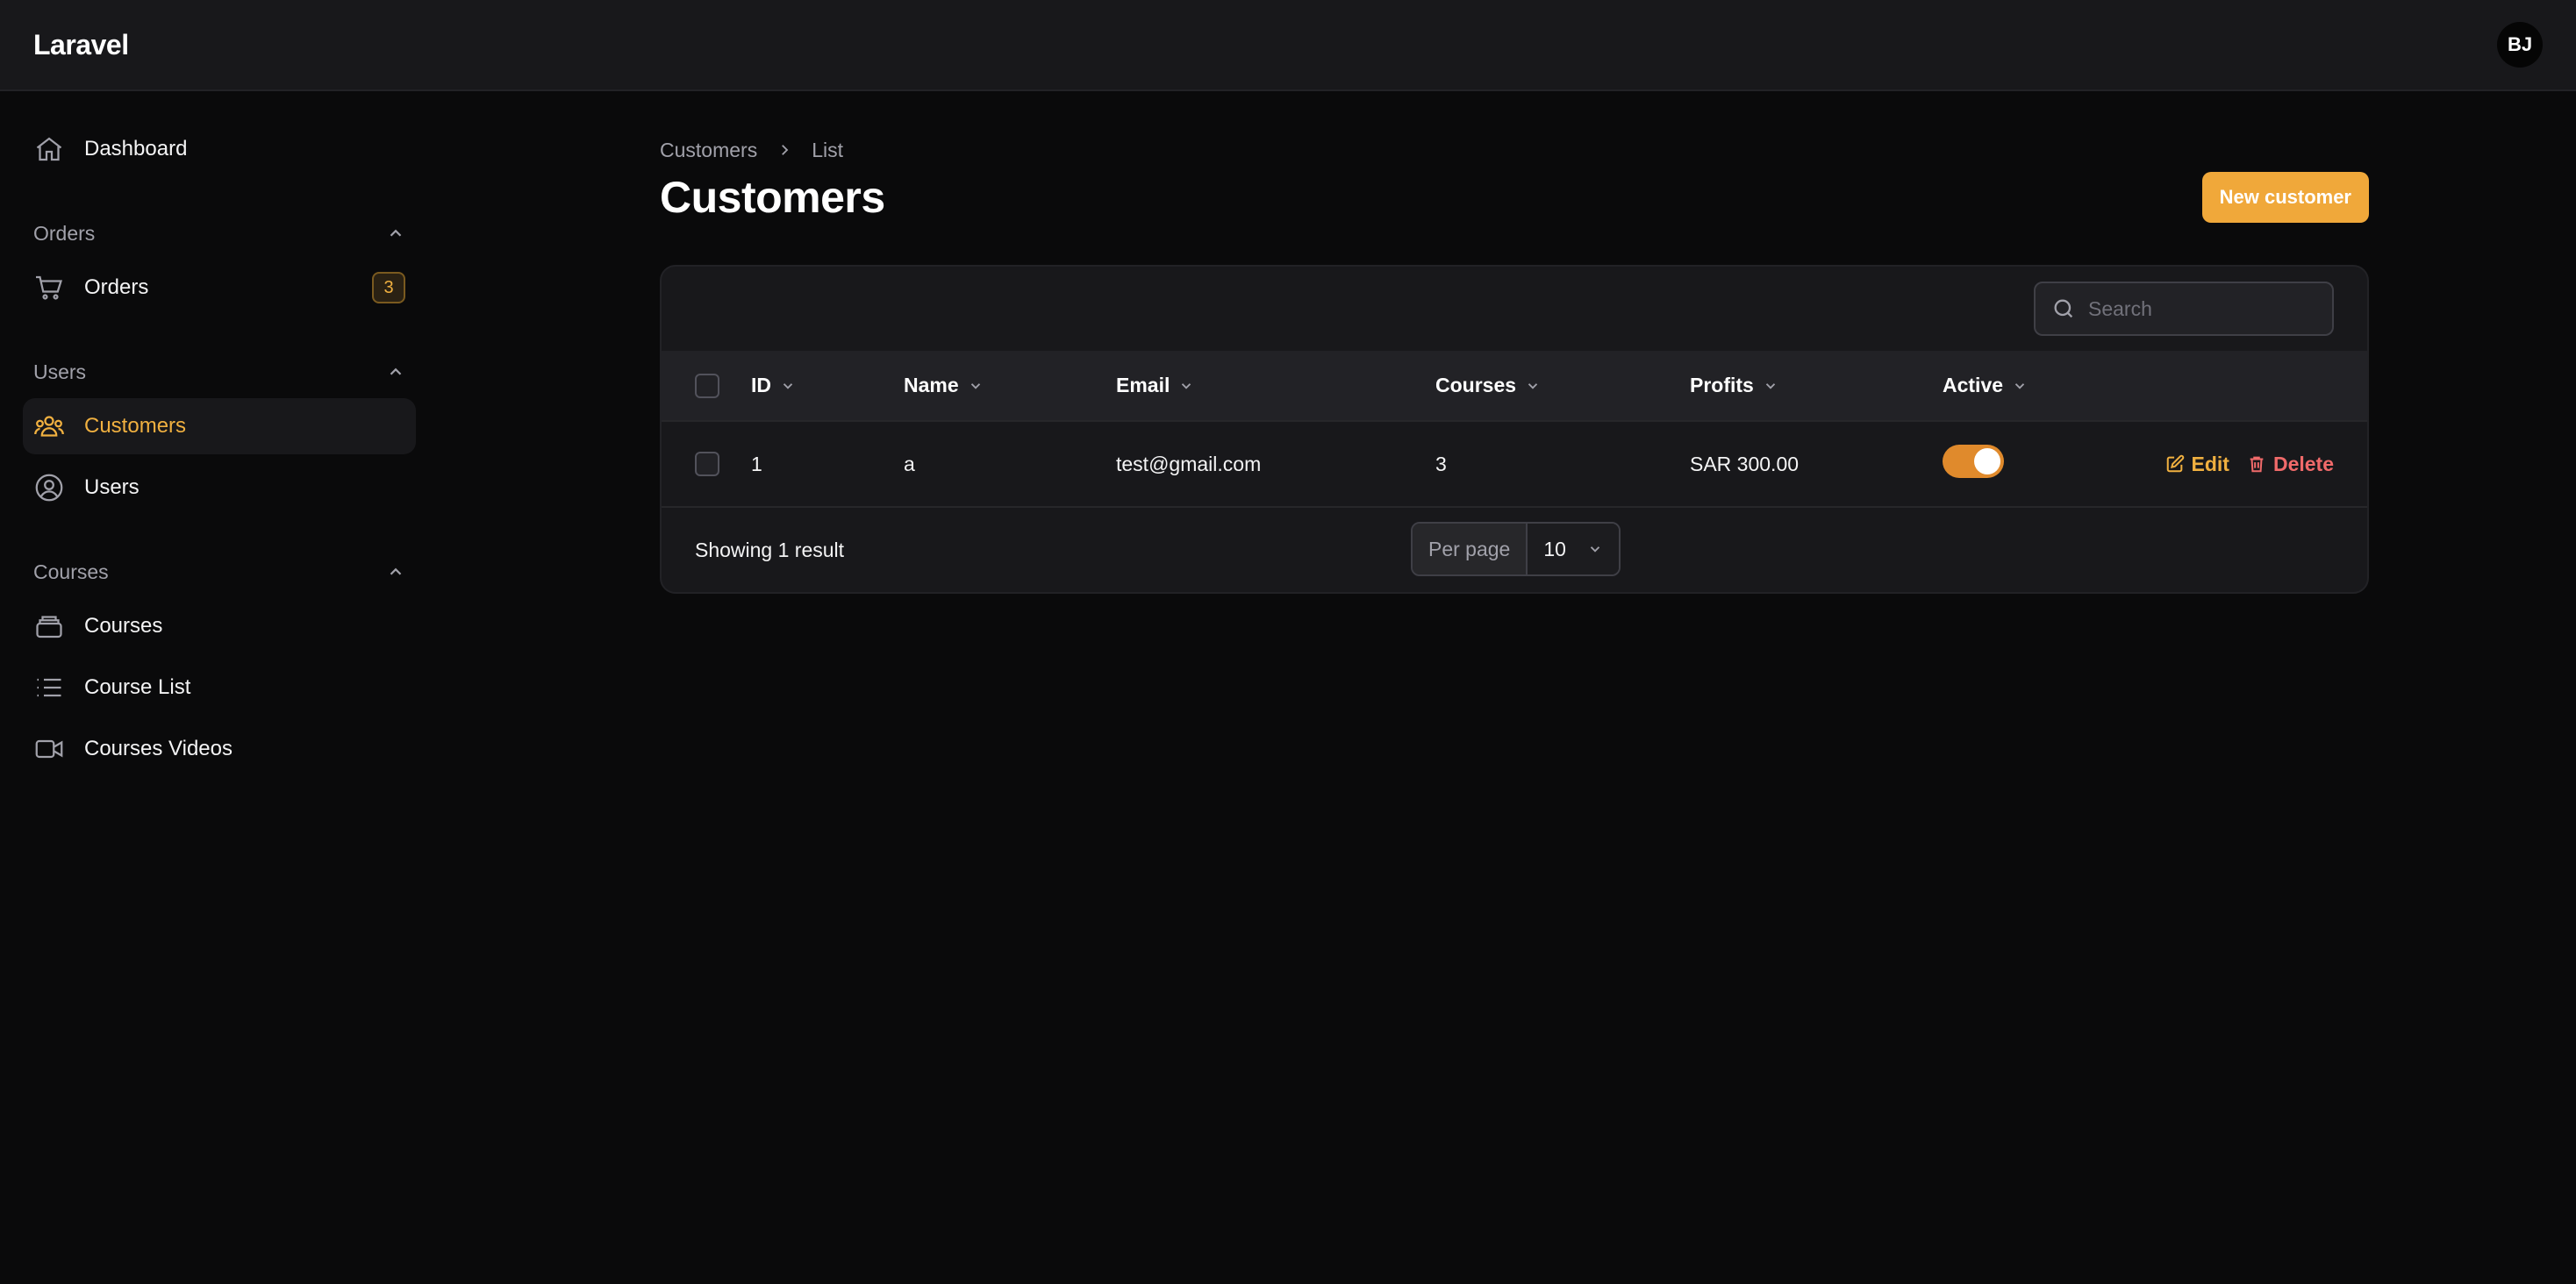 This screenshot has width=2576, height=1284. Describe the element at coordinates (158, 748) in the screenshot. I see `sidebar-item-label: Courses Videos` at that location.